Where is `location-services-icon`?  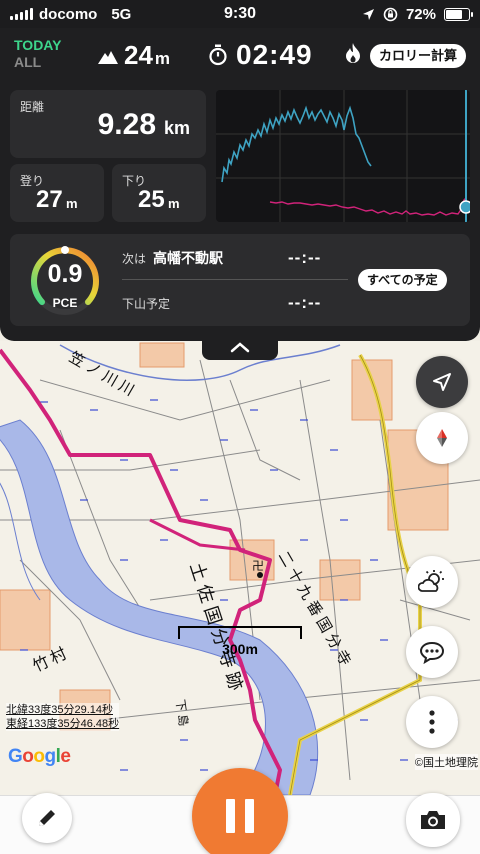 location-services-icon is located at coordinates (368, 14).